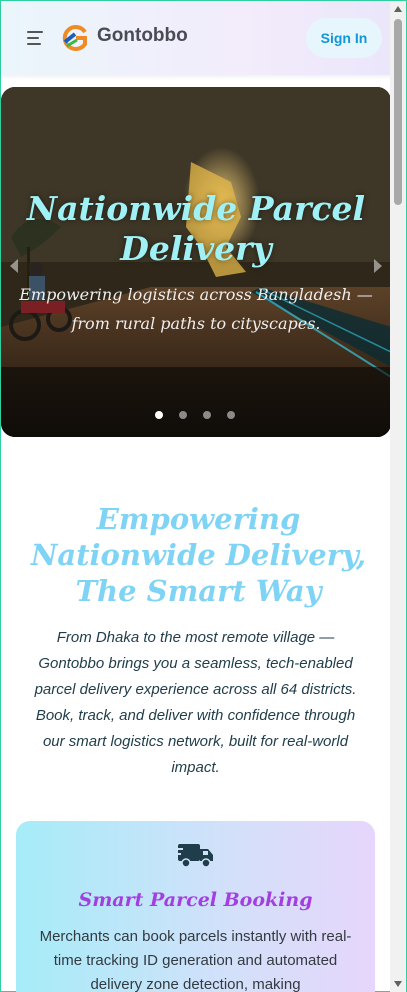  Describe the element at coordinates (196, 228) in the screenshot. I see `hero-title: Nationwide Parcel Delivery` at that location.